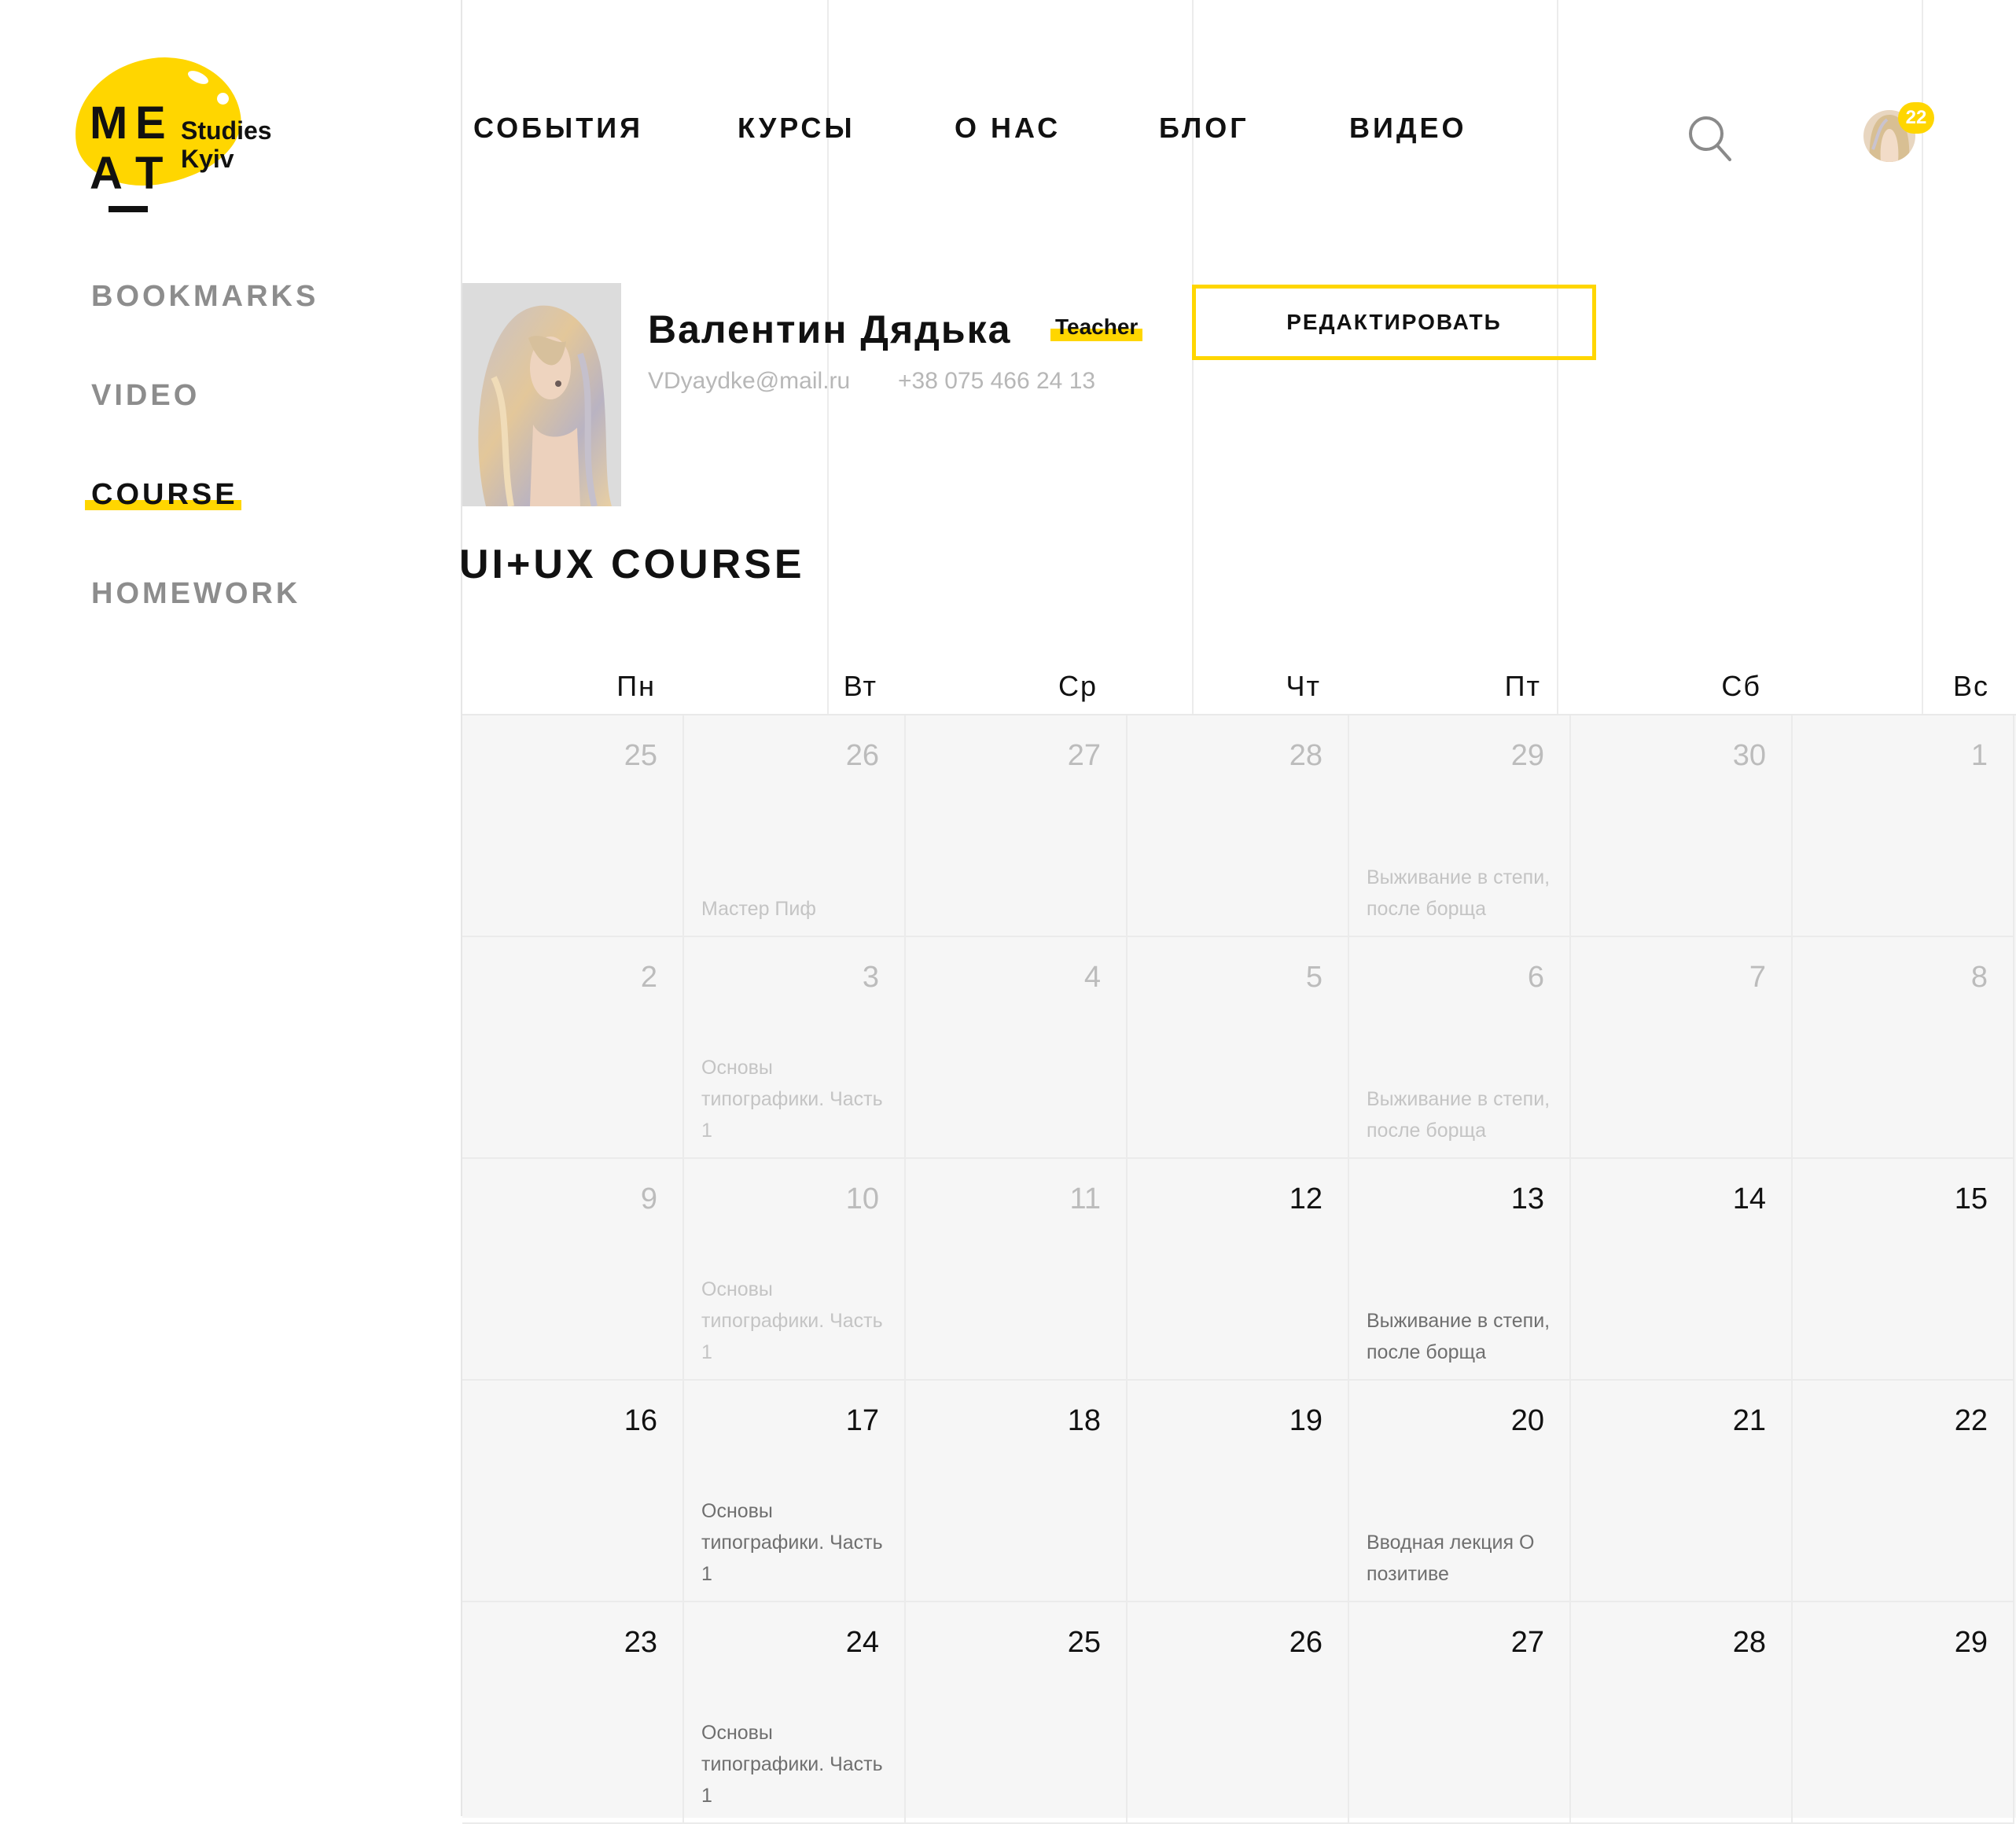  I want to click on calendar-day: 14, so click(1682, 1270).